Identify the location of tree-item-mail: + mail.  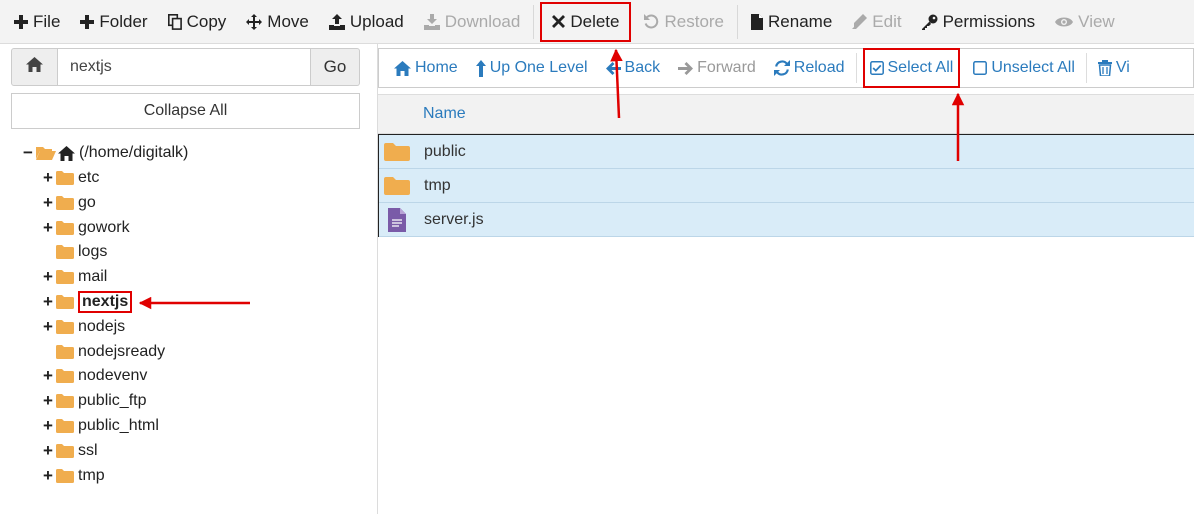
(74, 277).